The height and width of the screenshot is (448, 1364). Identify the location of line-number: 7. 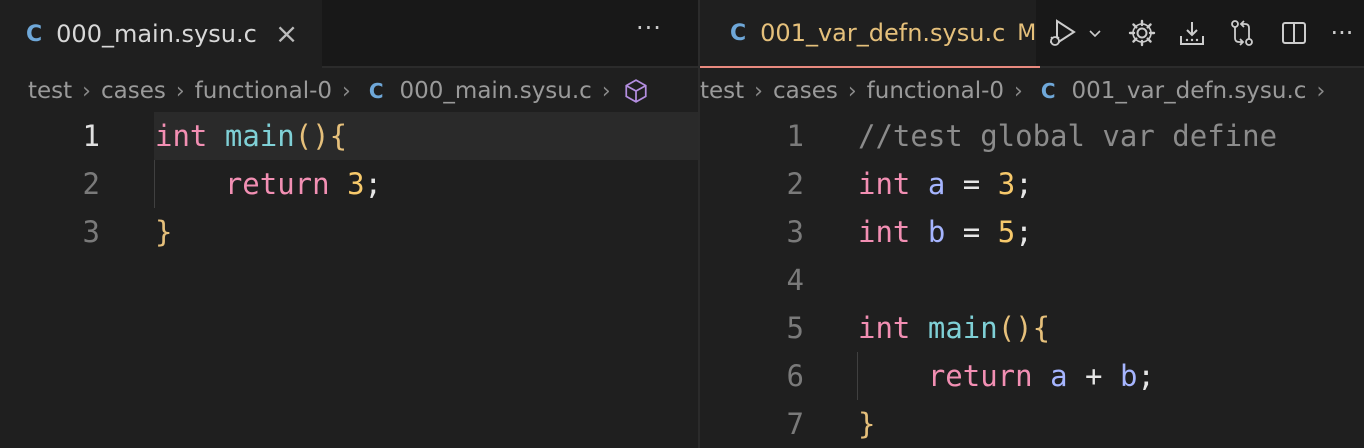
(795, 424).